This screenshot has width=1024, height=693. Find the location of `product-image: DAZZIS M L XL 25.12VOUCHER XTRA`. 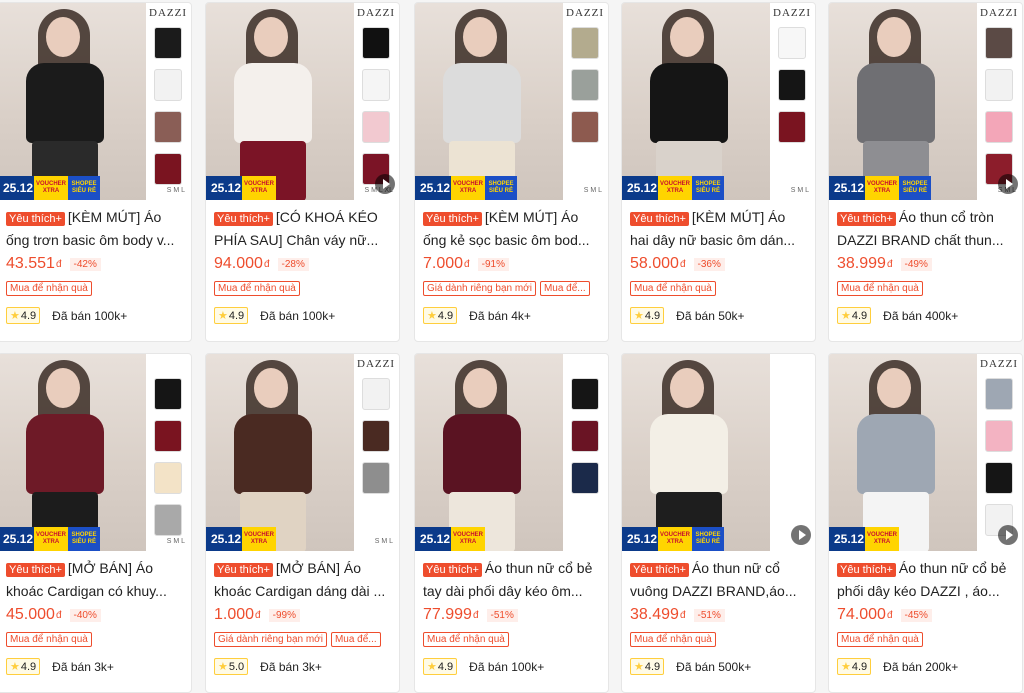

product-image: DAZZIS M L XL 25.12VOUCHER XTRA is located at coordinates (302, 101).